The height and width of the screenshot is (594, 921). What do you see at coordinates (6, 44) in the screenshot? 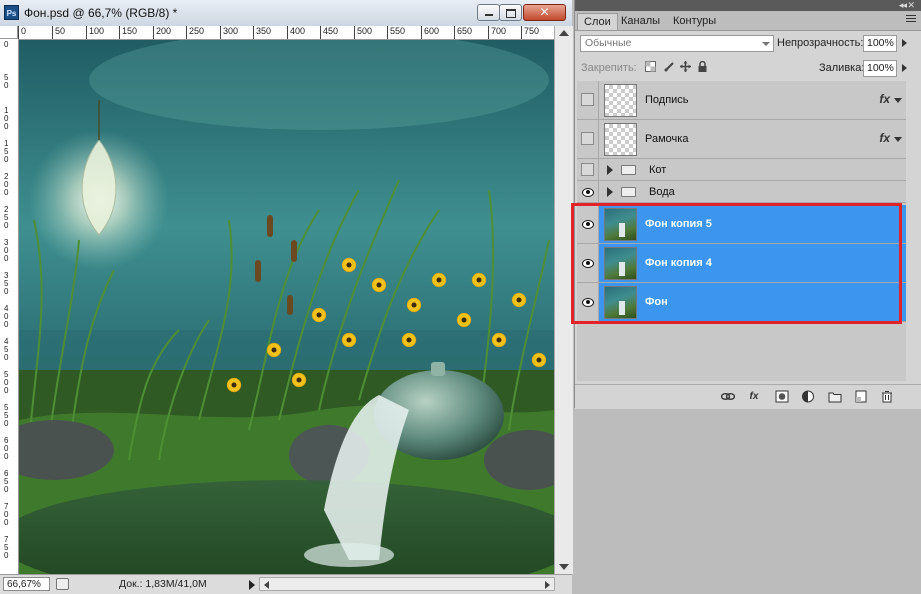
I see `ruler-label: 0` at bounding box center [6, 44].